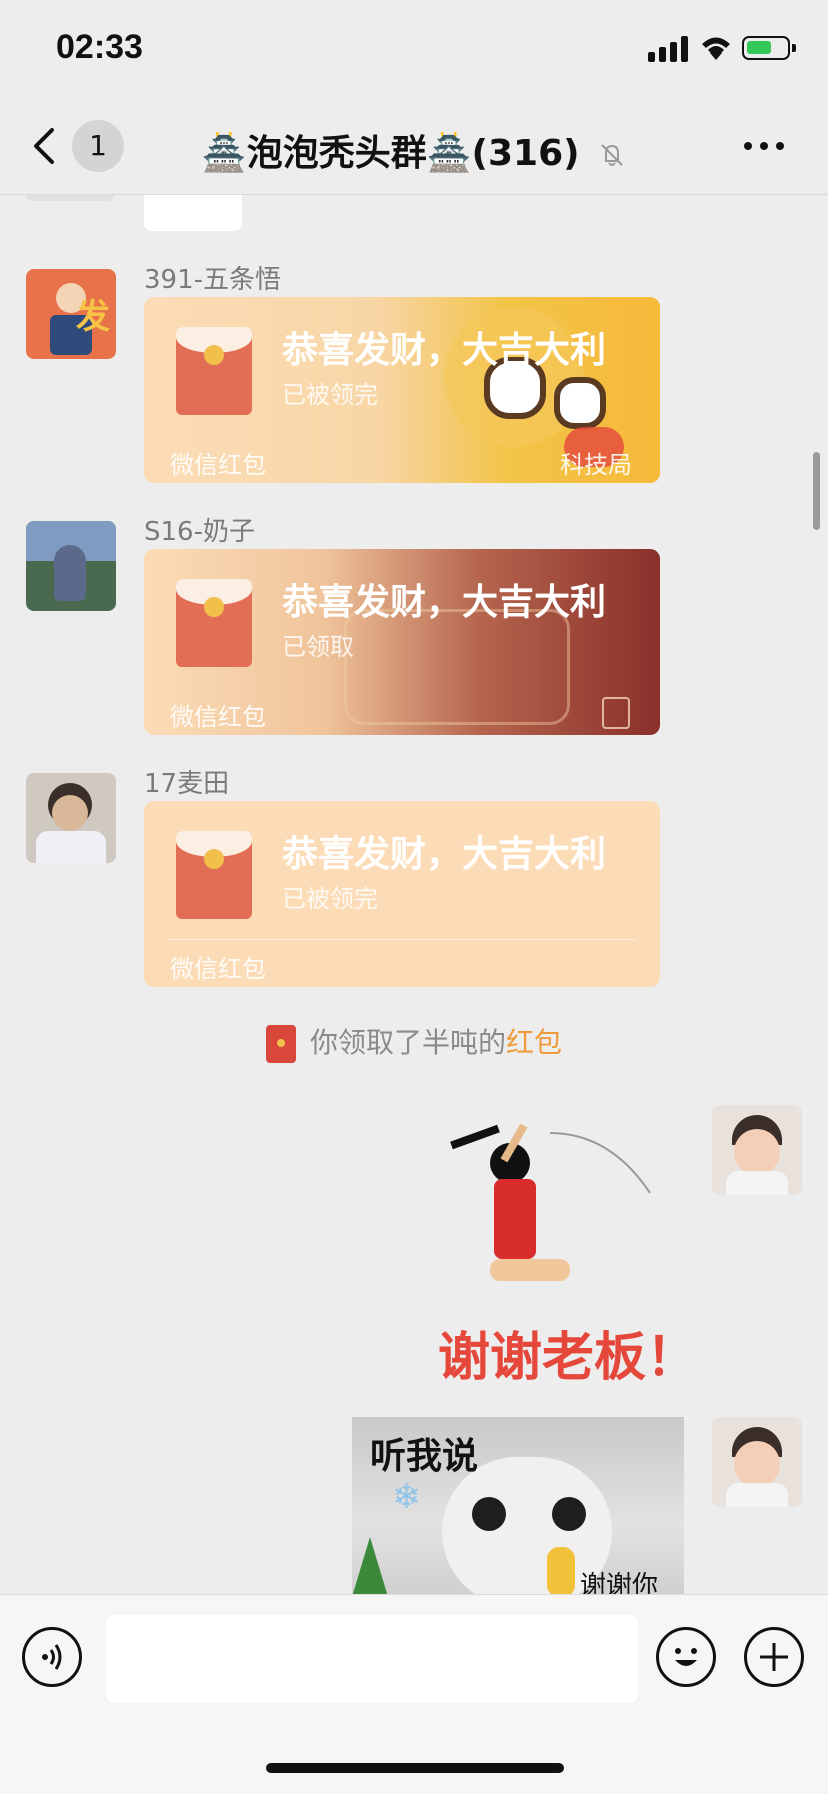 This screenshot has width=828, height=1794. I want to click on emoji-button, so click(686, 1657).